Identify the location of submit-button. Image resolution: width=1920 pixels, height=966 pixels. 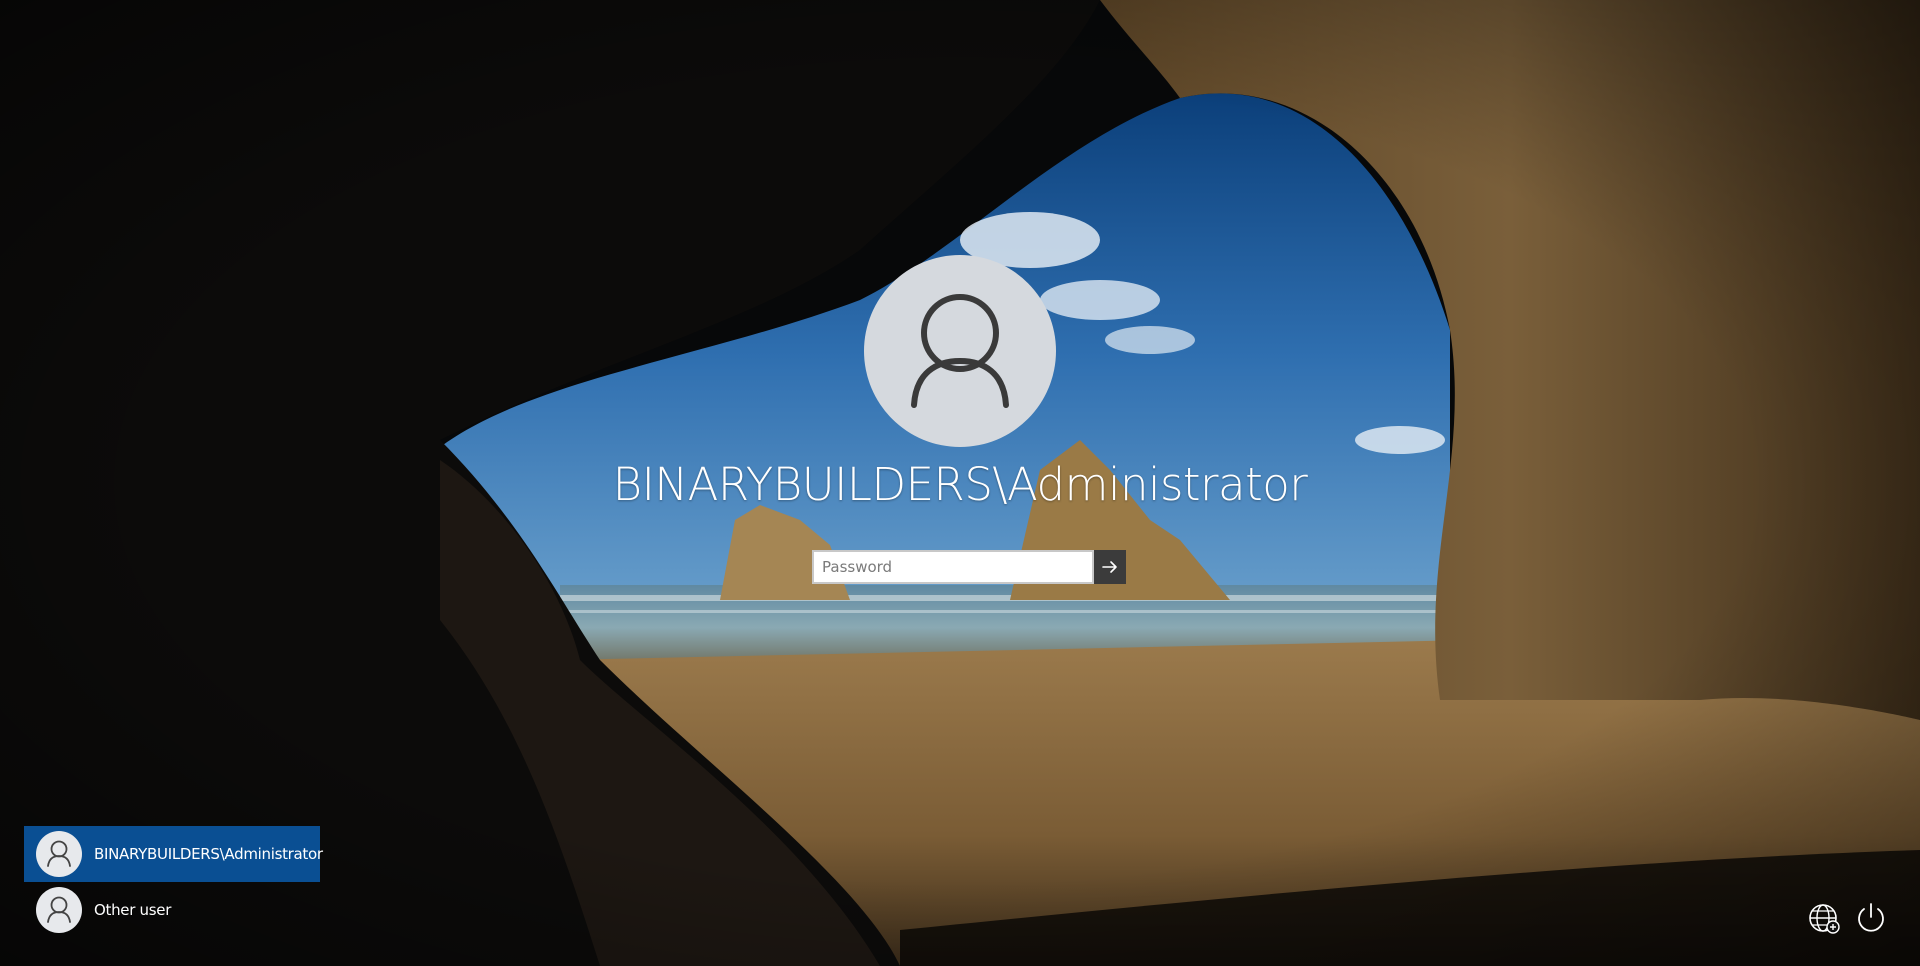
(1110, 567).